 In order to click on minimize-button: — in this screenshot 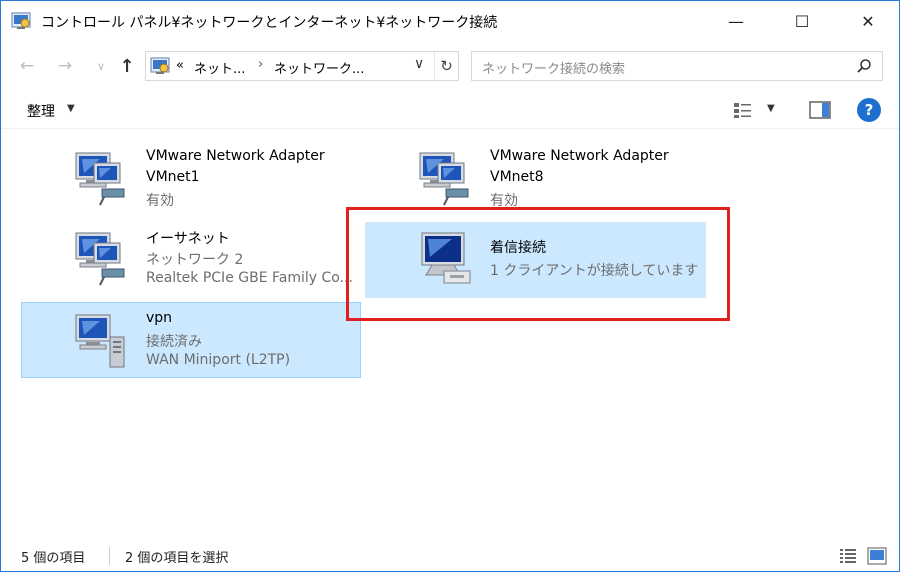, I will do `click(736, 21)`.